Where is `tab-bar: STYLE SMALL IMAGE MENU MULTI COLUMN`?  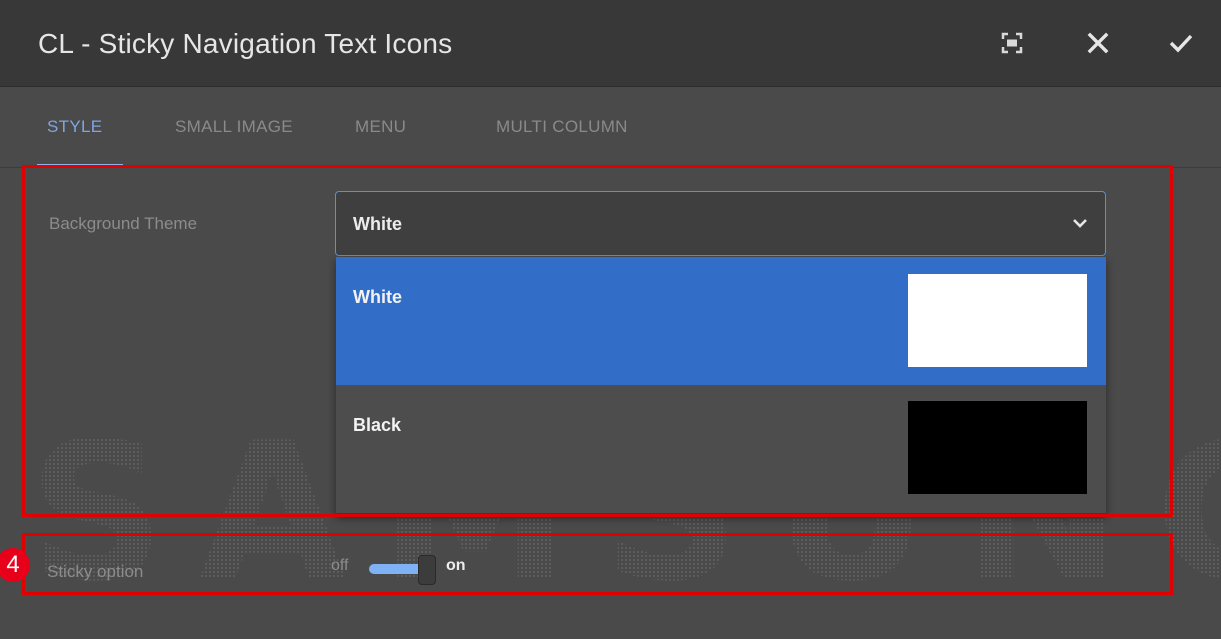 tab-bar: STYLE SMALL IMAGE MENU MULTI COLUMN is located at coordinates (610, 127).